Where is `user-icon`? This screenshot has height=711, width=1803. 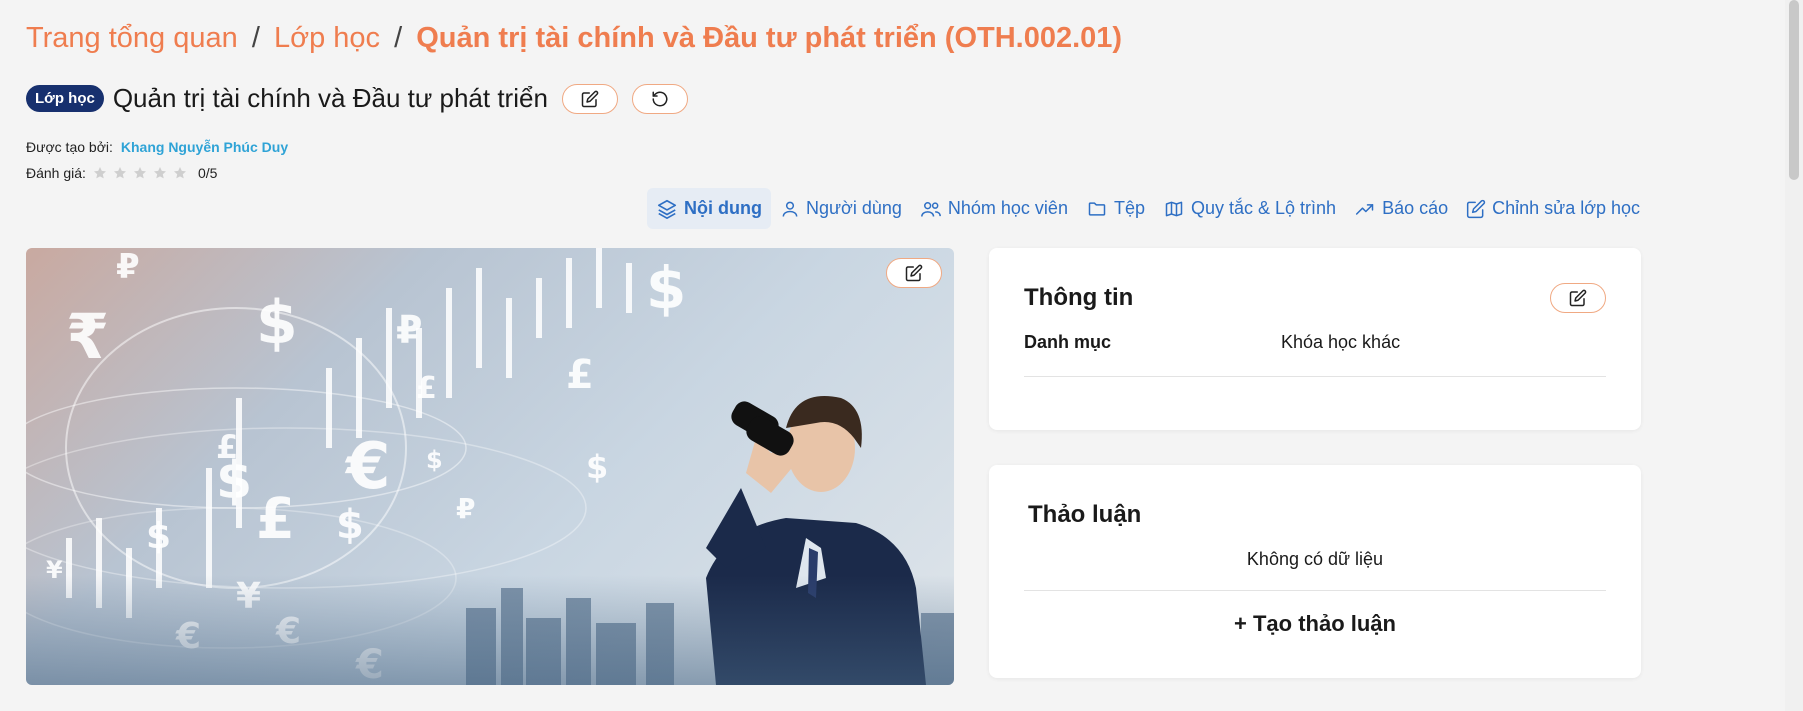
user-icon is located at coordinates (790, 209).